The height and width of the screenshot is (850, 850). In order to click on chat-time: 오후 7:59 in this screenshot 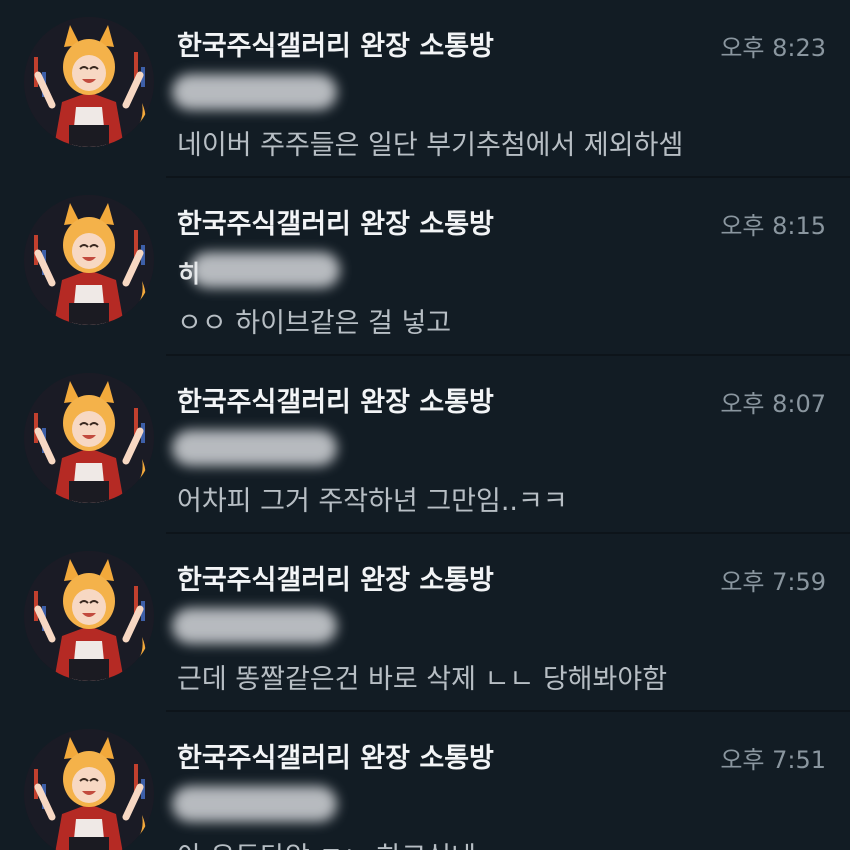, I will do `click(773, 582)`.